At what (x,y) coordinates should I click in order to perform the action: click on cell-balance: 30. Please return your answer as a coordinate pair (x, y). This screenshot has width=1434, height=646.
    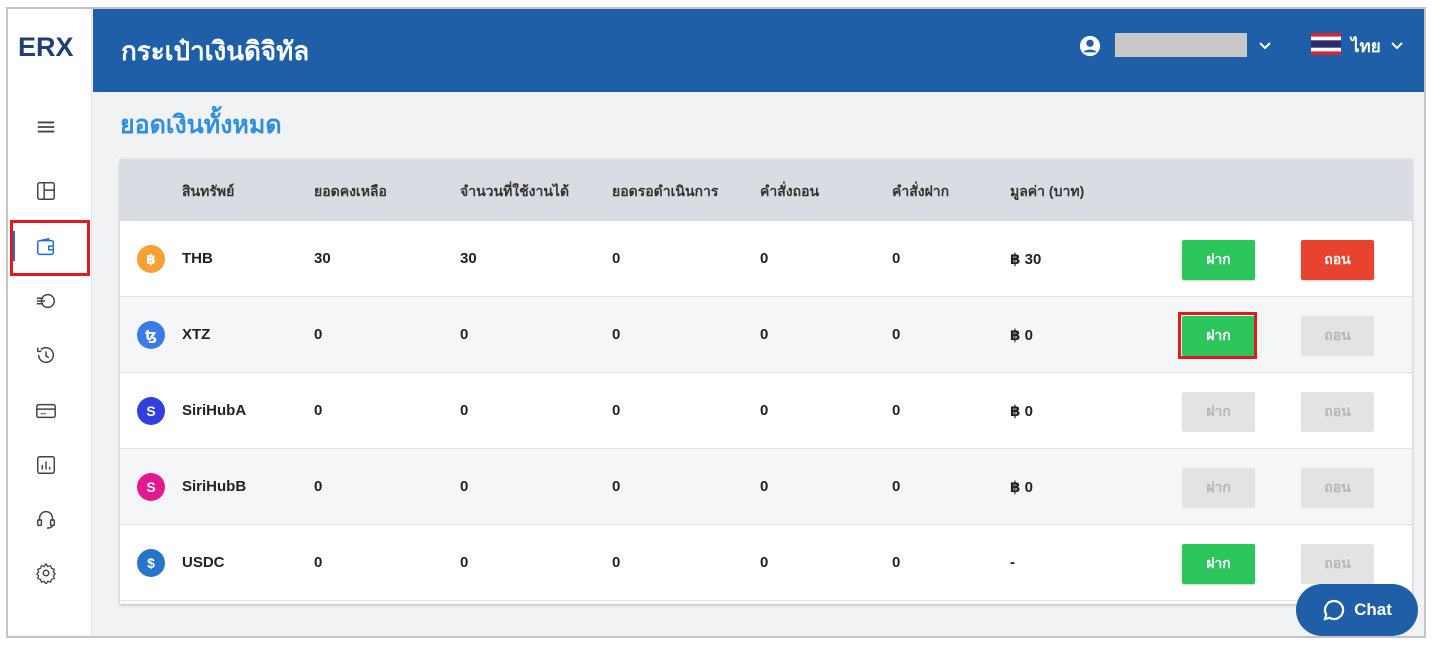
    Looking at the image, I should click on (322, 258).